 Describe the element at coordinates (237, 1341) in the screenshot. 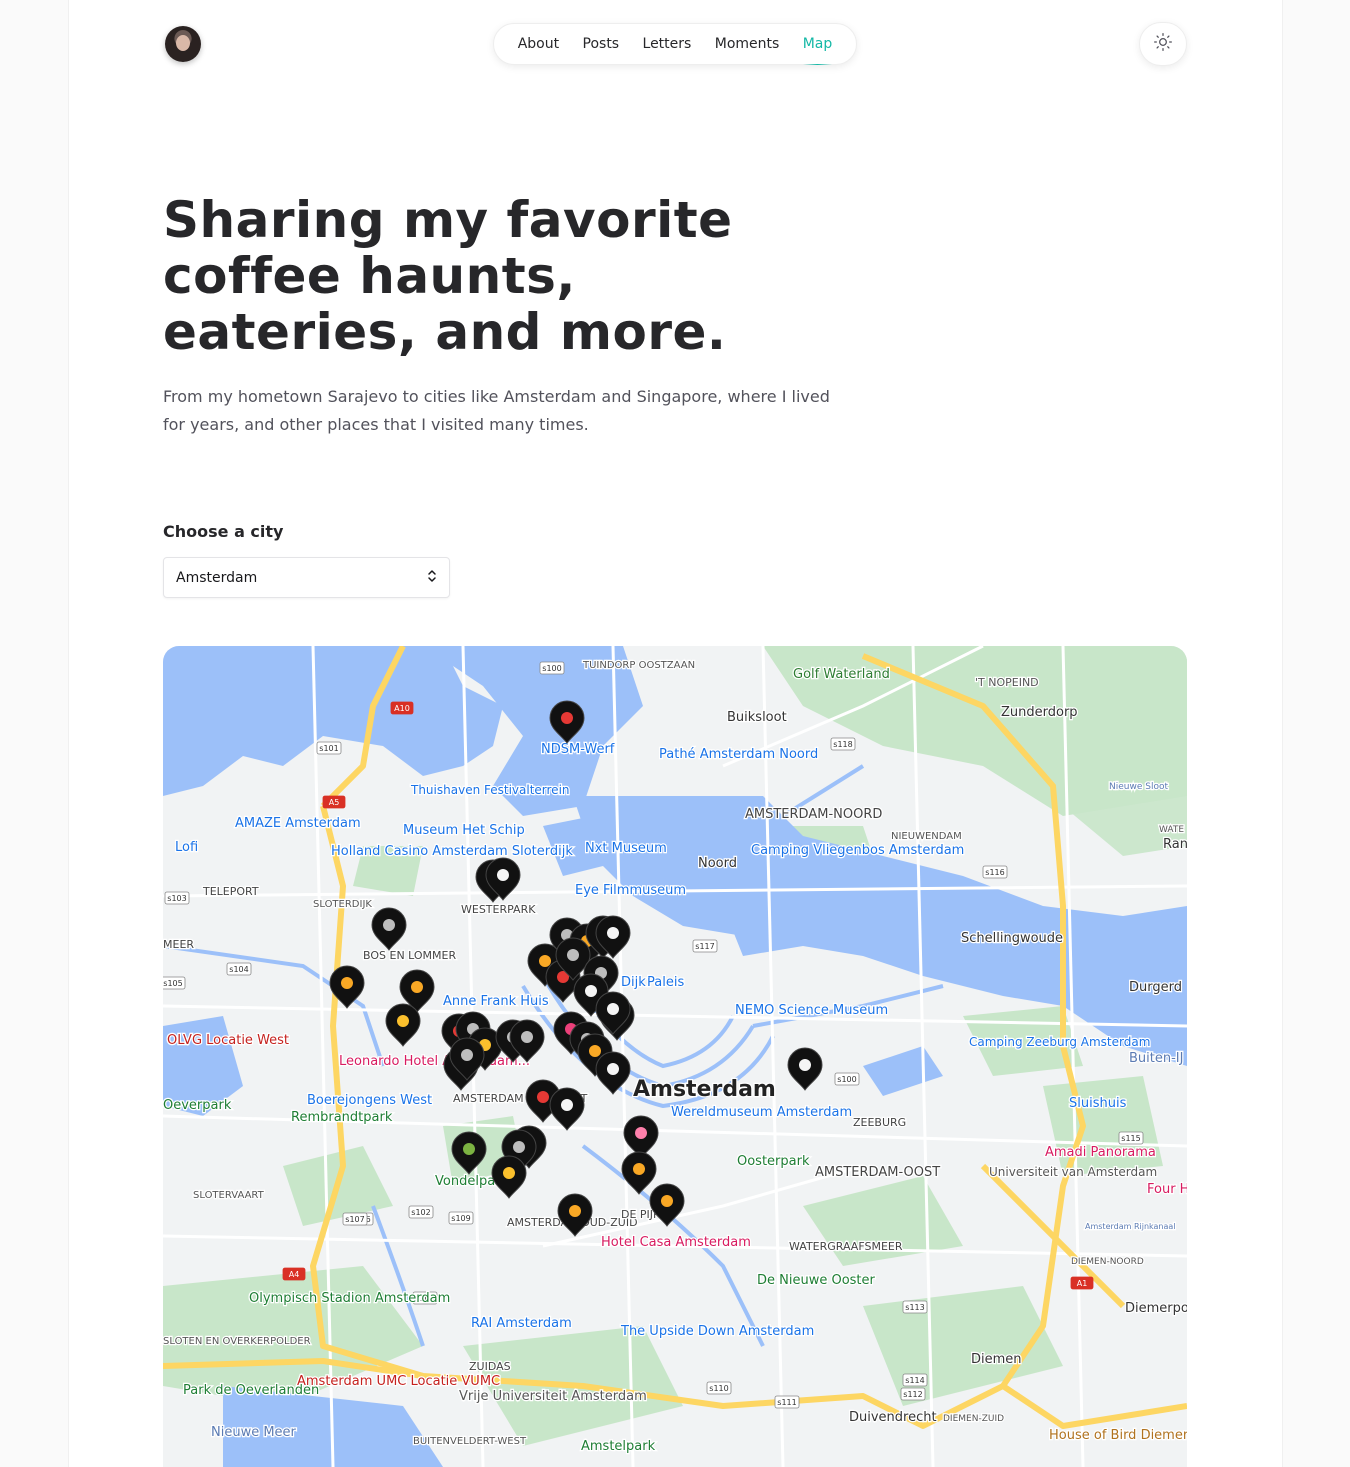

I see `map-label: SLOTEN EN OVERKERPOLDER` at that location.